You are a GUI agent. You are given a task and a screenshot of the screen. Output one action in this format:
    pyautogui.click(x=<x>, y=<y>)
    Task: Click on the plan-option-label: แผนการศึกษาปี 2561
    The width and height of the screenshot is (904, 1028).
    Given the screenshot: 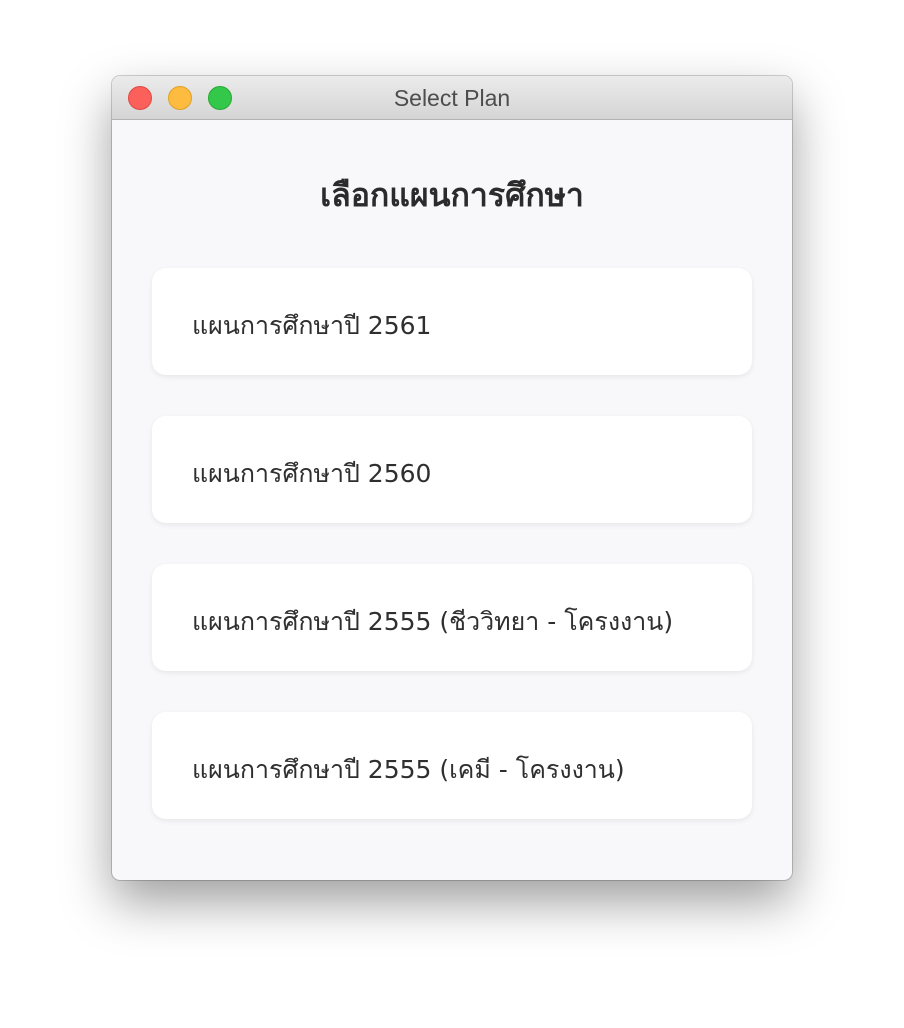 What is the action you would take?
    pyautogui.click(x=312, y=325)
    